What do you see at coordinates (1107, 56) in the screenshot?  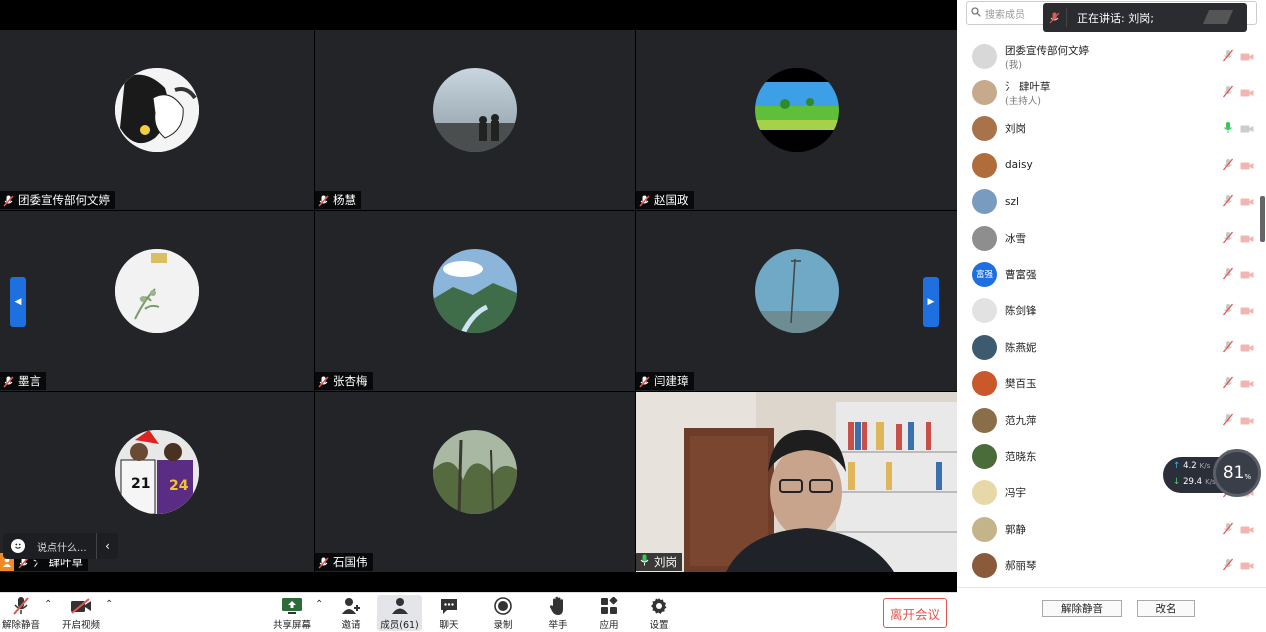 I see `member-row: 团委宣传部何文婷 (我)` at bounding box center [1107, 56].